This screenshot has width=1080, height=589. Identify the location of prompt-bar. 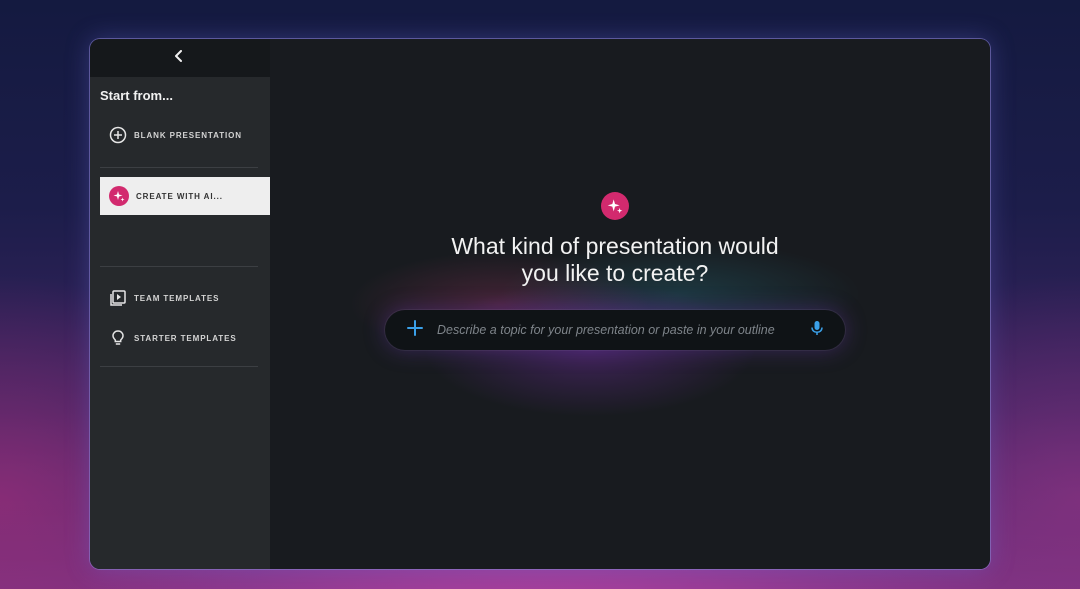
(615, 330).